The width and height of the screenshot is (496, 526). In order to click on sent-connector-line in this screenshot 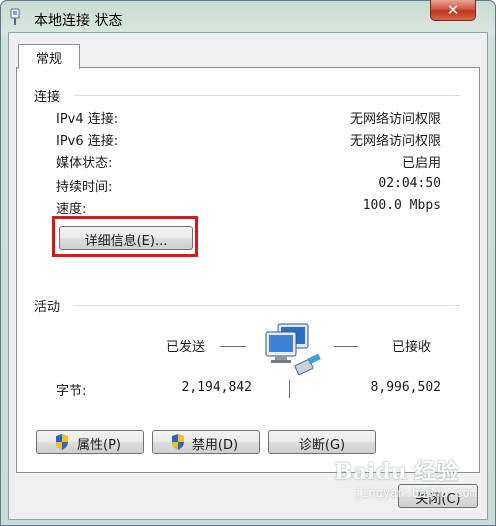, I will do `click(233, 346)`.